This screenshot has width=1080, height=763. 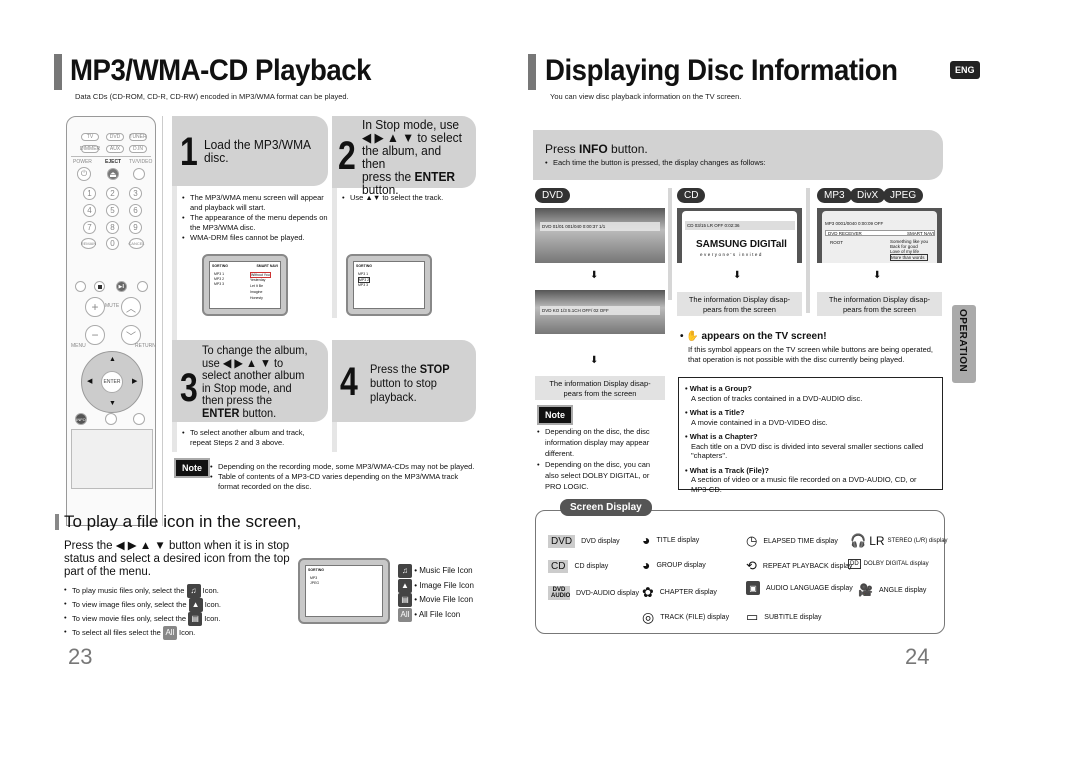 I want to click on subtitle-button, so click(x=139, y=419).